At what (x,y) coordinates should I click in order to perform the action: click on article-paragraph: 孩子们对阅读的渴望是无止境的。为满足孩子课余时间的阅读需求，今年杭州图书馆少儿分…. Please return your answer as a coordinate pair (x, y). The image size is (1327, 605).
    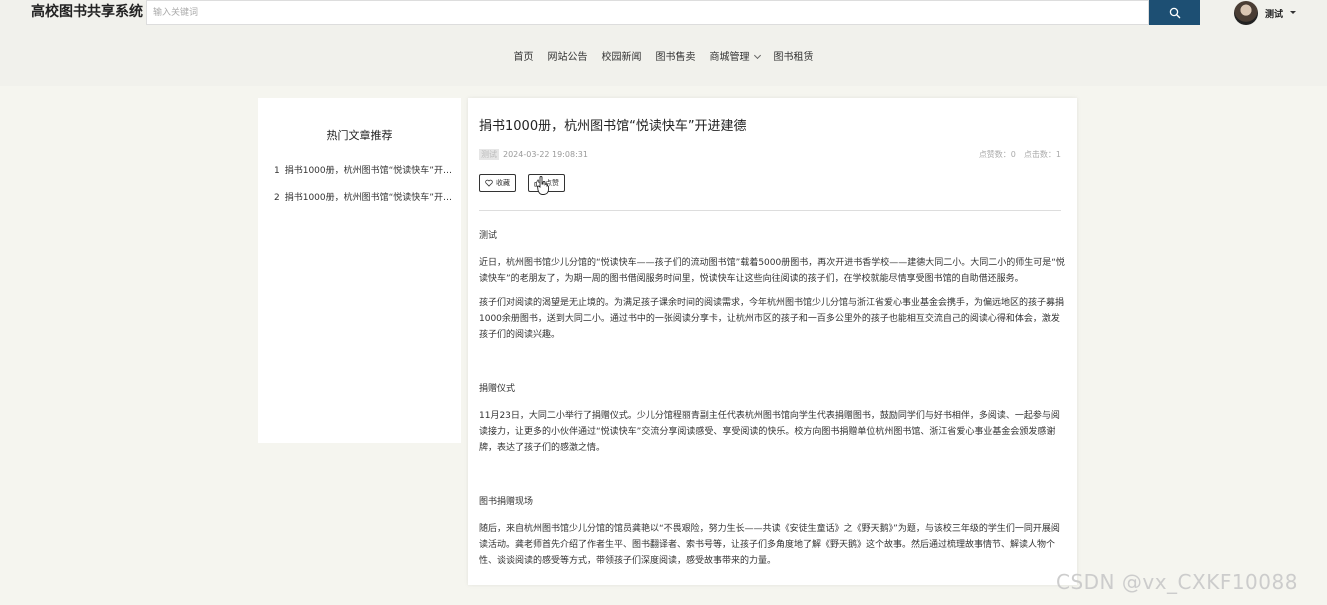
    Looking at the image, I should click on (772, 319).